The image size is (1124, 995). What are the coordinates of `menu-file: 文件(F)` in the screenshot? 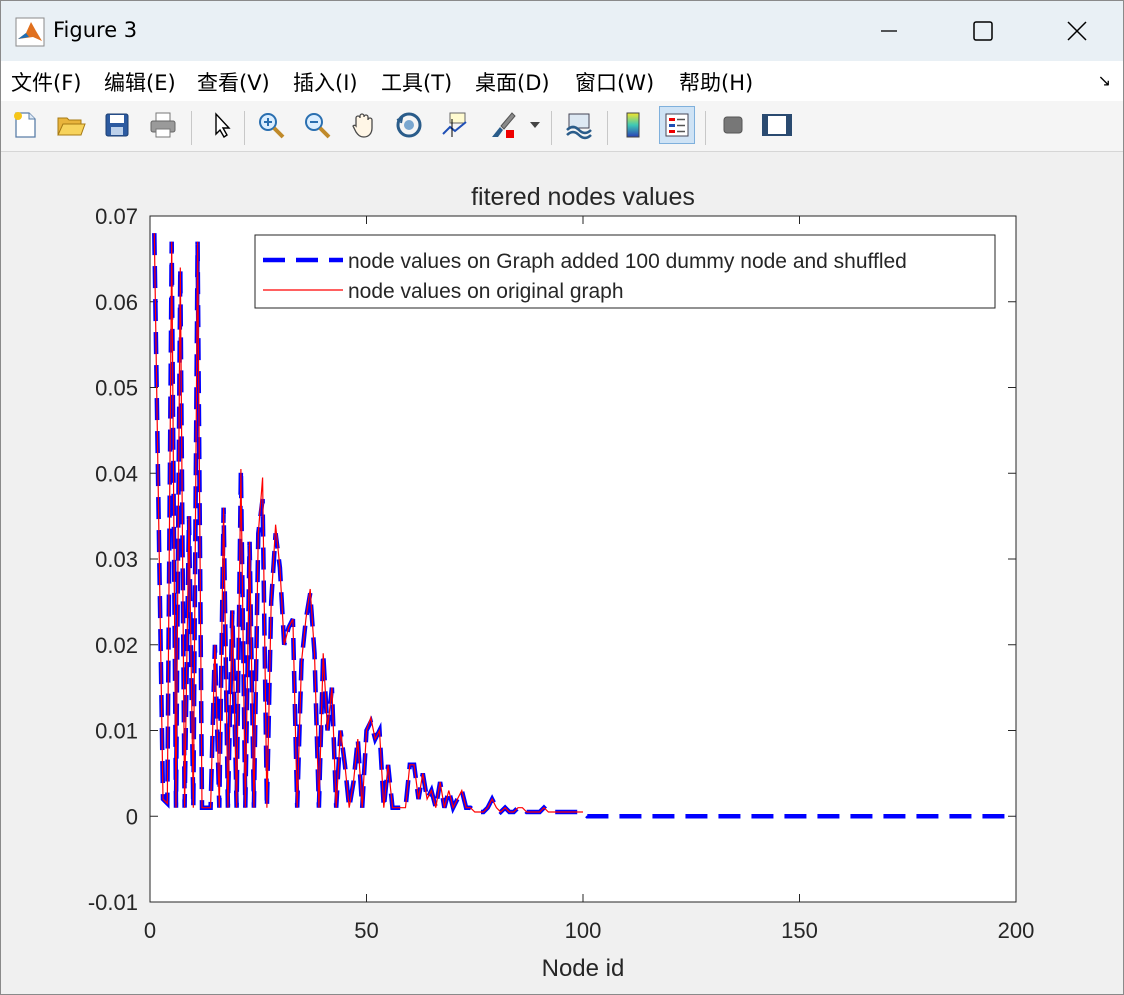 It's located at (46, 82).